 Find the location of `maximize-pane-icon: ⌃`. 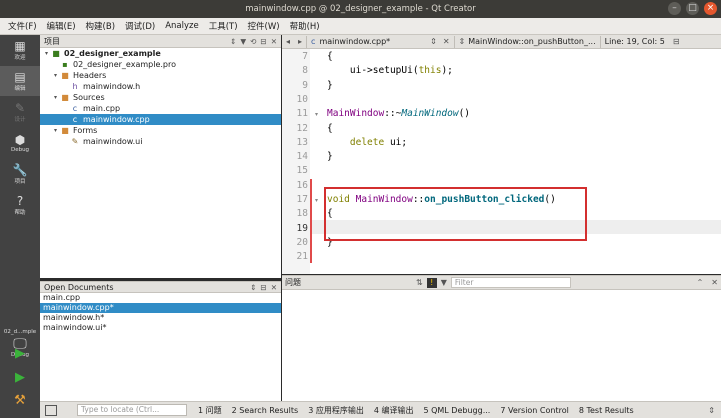

maximize-pane-icon: ⌃ is located at coordinates (700, 282).